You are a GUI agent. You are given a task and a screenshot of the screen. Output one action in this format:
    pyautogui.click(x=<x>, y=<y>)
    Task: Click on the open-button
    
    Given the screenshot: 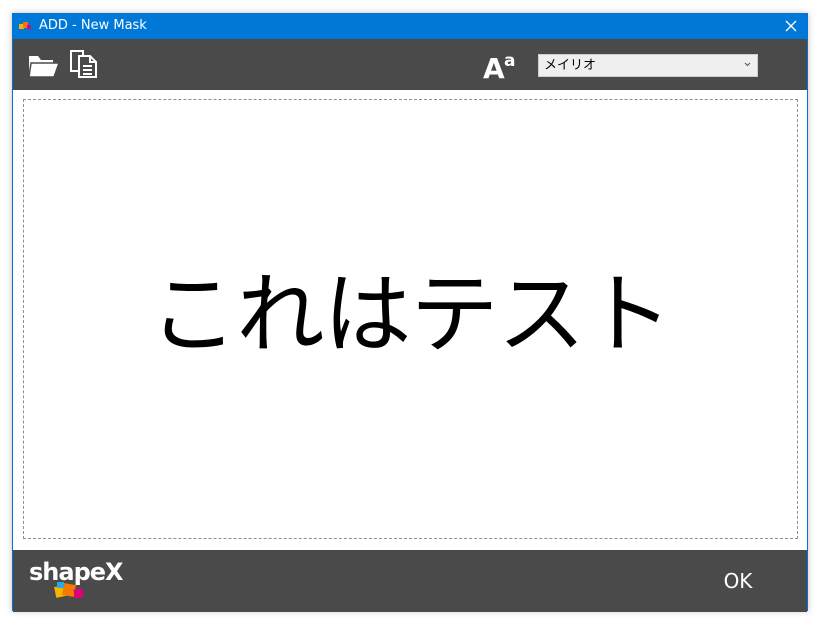 What is the action you would take?
    pyautogui.click(x=44, y=65)
    